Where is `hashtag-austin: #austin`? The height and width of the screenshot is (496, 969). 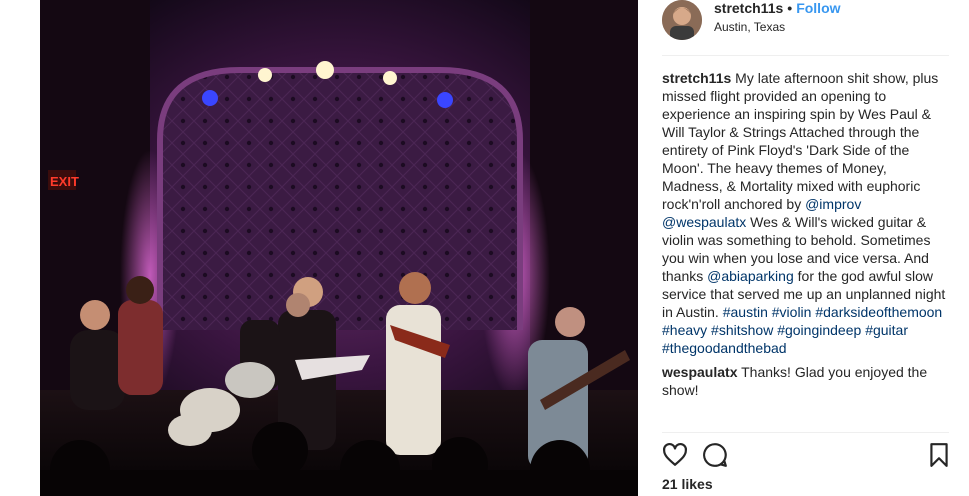
hashtag-austin: #austin is located at coordinates (745, 312).